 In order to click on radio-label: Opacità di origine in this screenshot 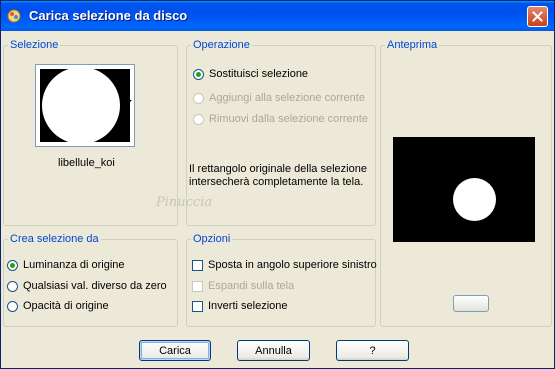, I will do `click(66, 306)`.